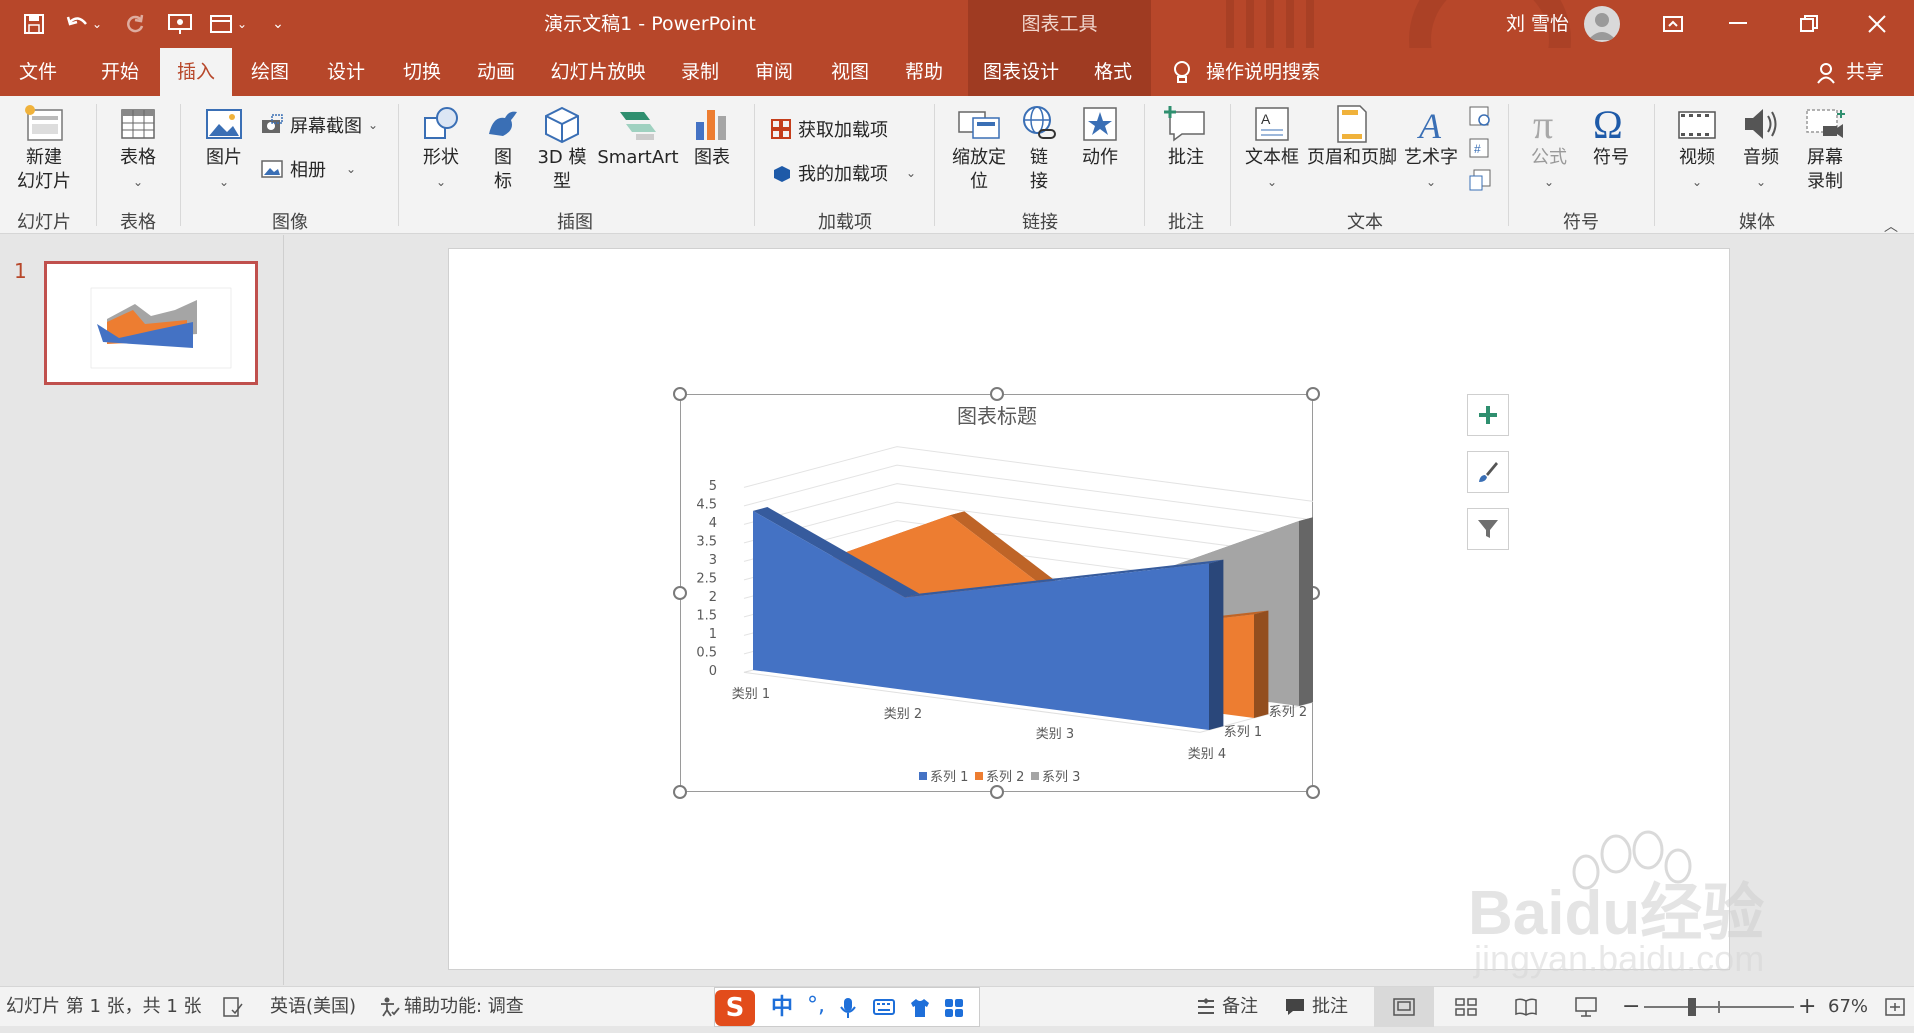 This screenshot has width=1914, height=1033. What do you see at coordinates (1480, 150) in the screenshot?
I see `slide-number-icon: #` at bounding box center [1480, 150].